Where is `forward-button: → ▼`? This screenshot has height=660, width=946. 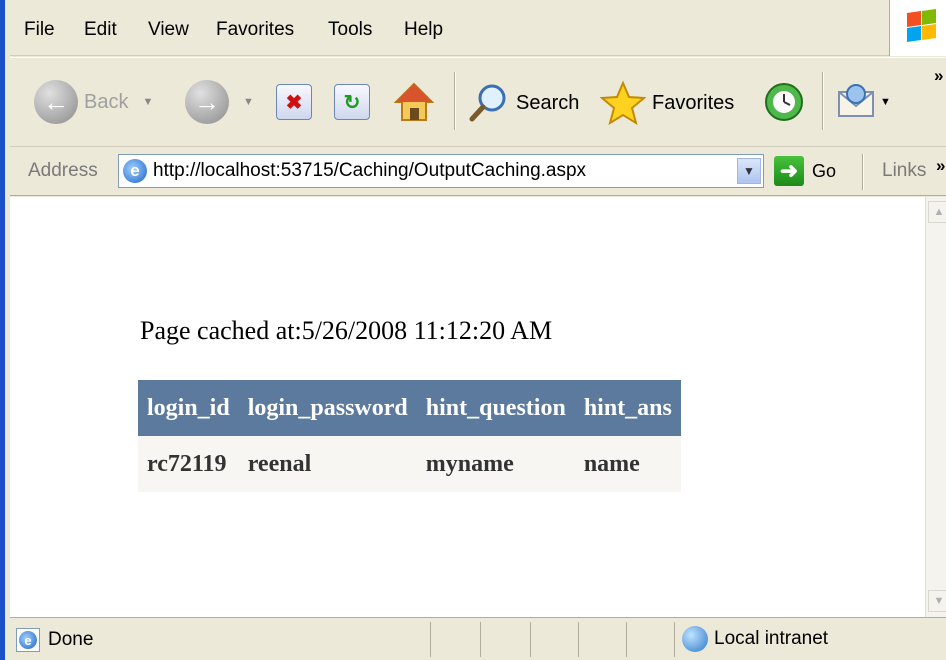 forward-button: → ▼ is located at coordinates (219, 102).